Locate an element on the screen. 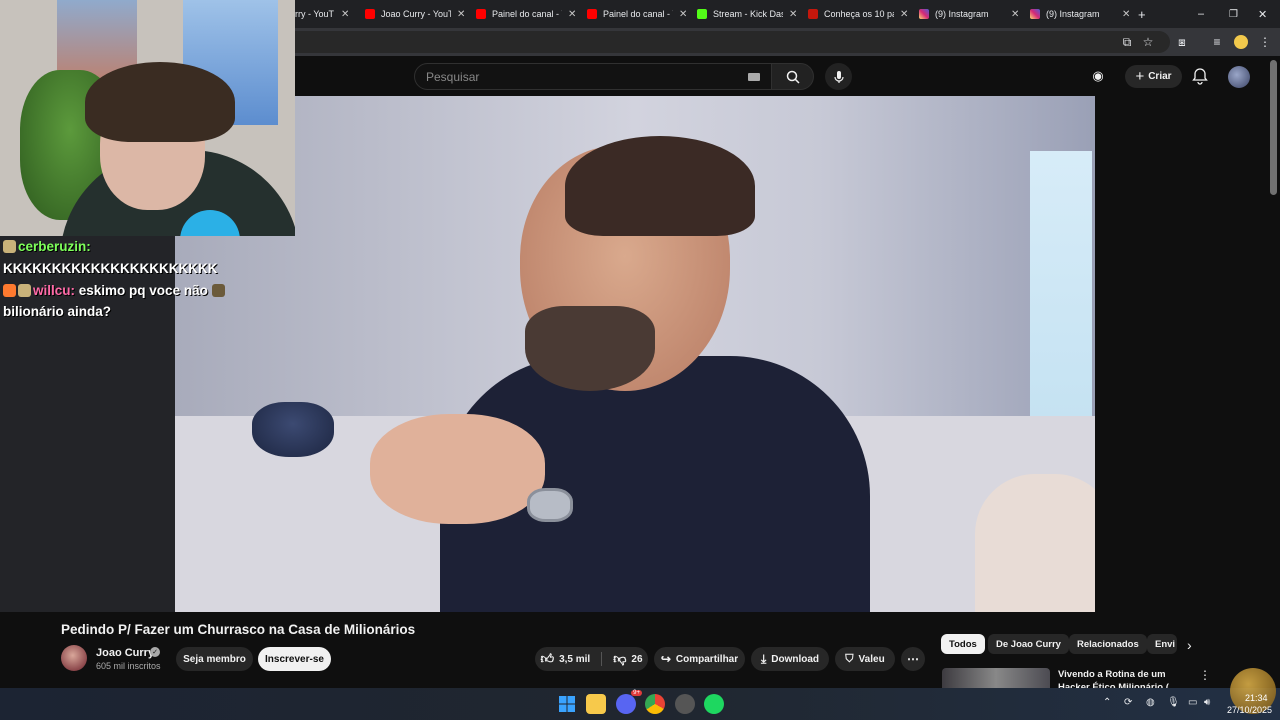 This screenshot has width=1280, height=720. download-button: ⤓ Download is located at coordinates (790, 659).